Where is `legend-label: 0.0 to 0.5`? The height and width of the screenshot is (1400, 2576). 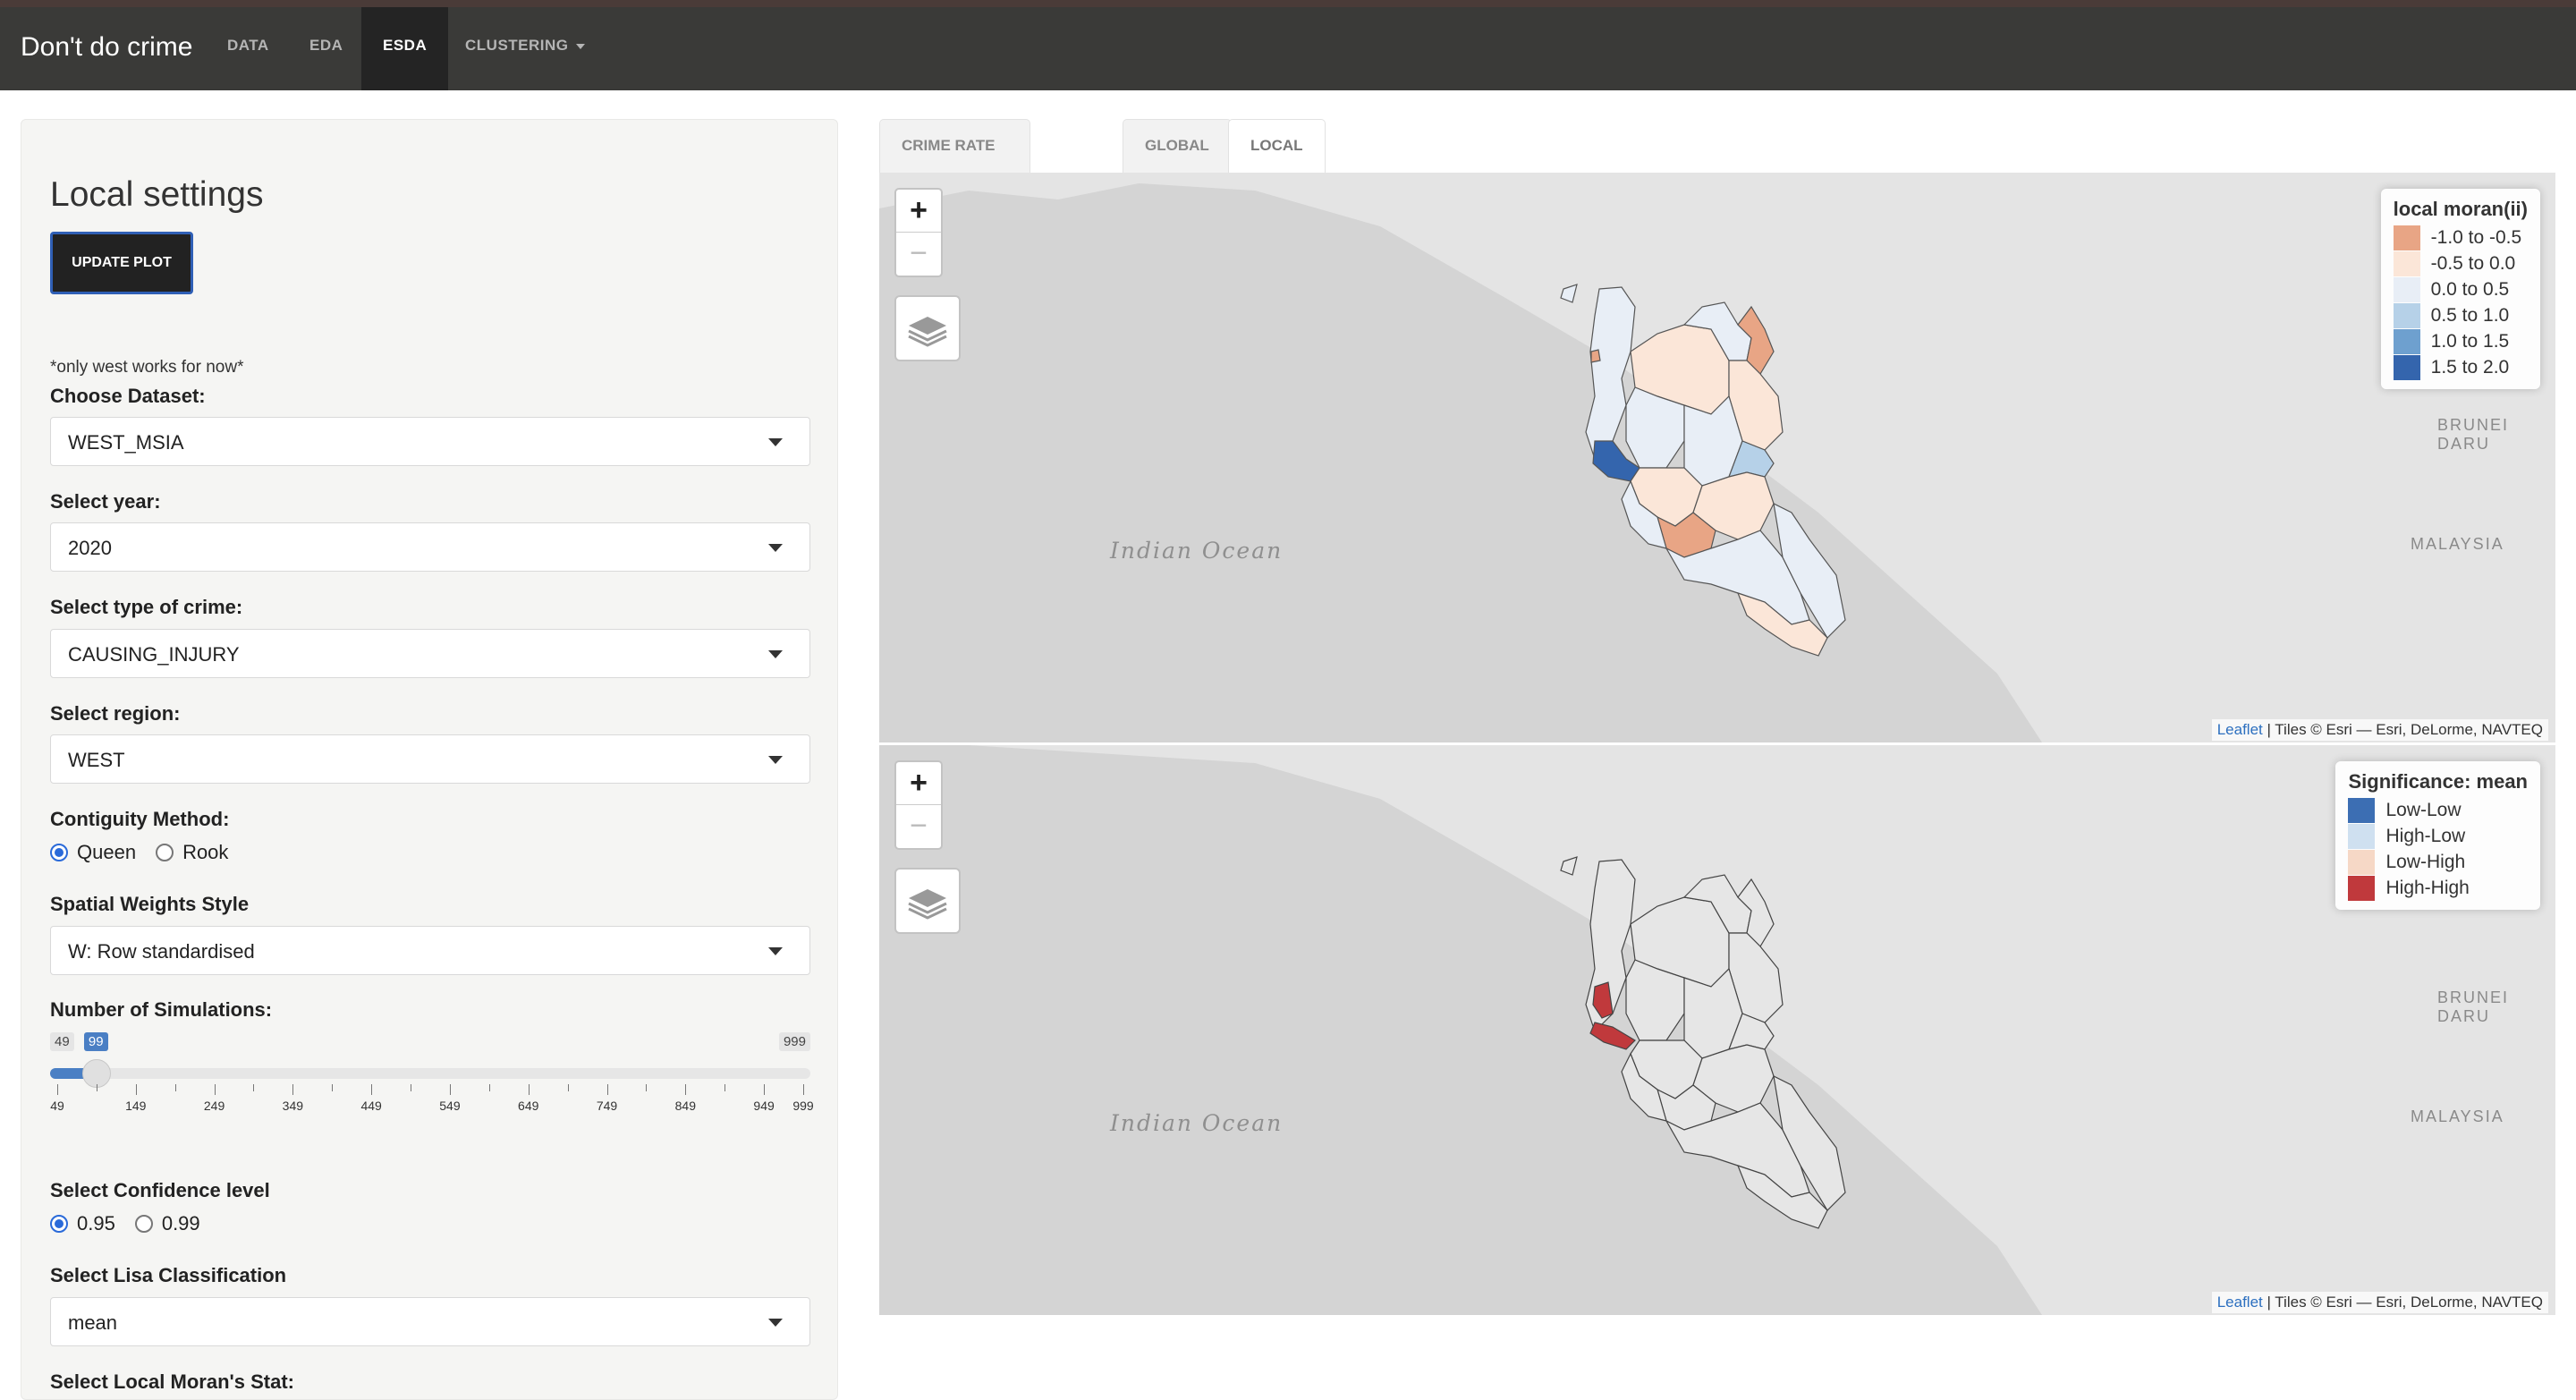
legend-label: 0.0 to 0.5 is located at coordinates (2470, 289).